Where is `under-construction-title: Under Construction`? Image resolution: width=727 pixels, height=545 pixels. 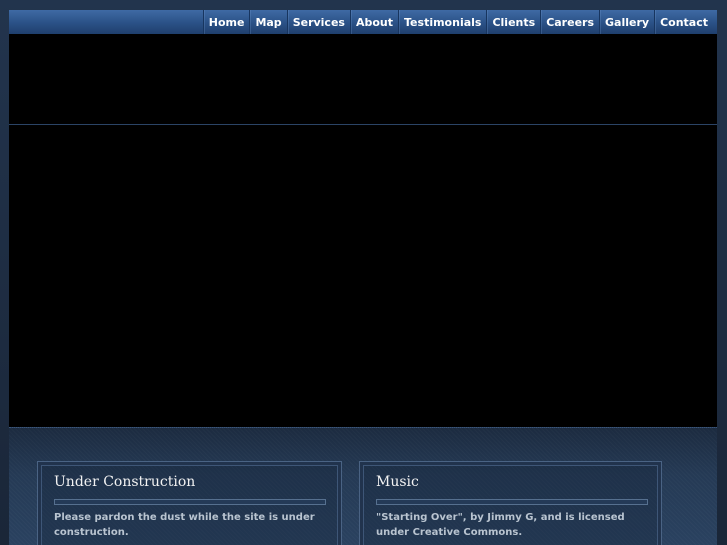 under-construction-title: Under Construction is located at coordinates (125, 482).